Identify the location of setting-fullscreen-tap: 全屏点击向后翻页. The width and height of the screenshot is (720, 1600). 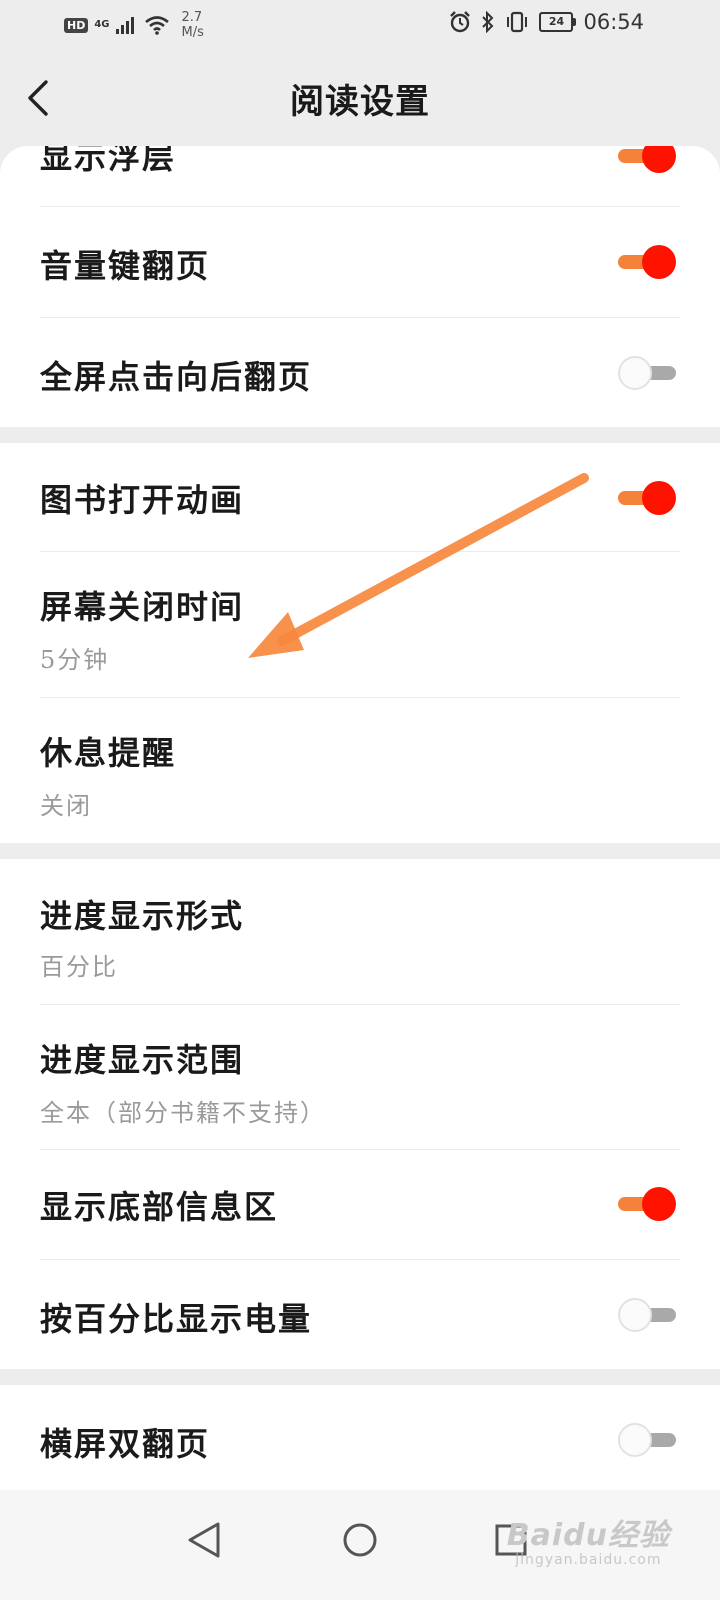
(360, 372).